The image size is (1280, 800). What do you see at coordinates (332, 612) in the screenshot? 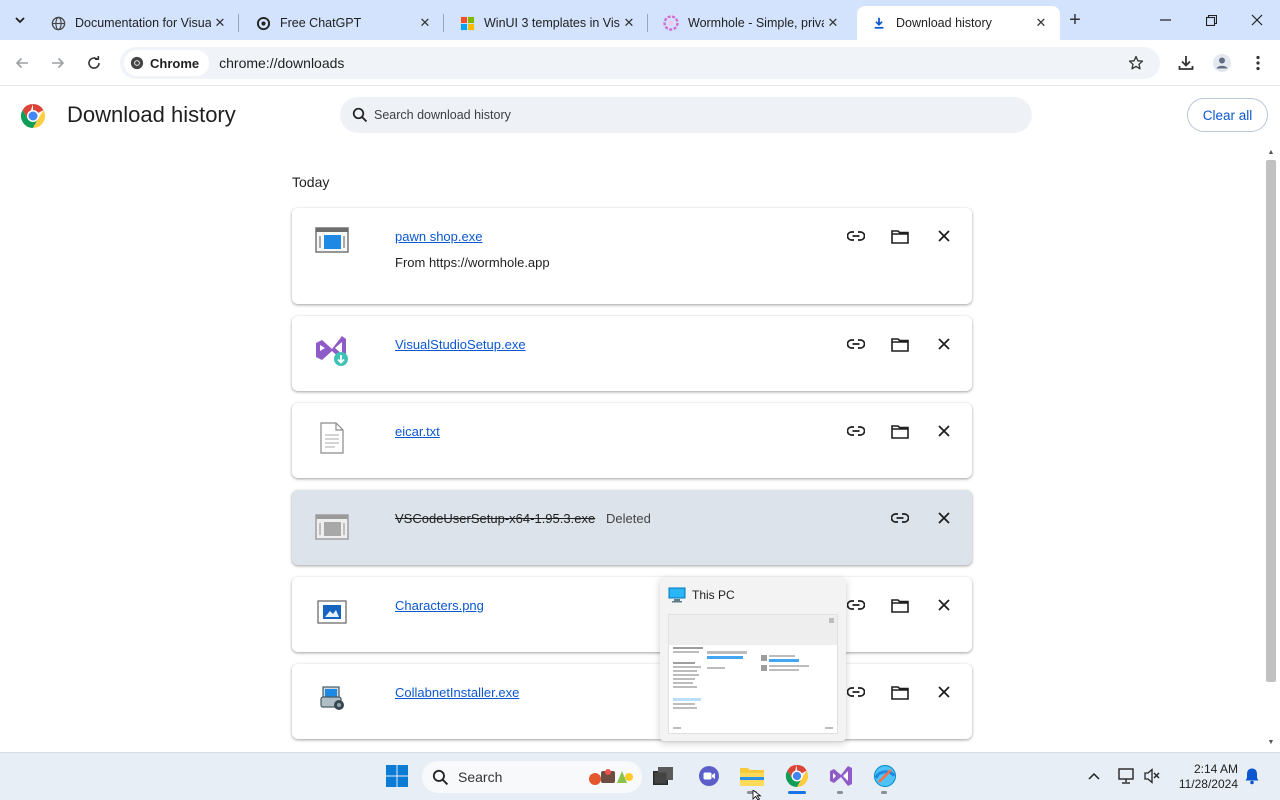
I see `image-file-icon` at bounding box center [332, 612].